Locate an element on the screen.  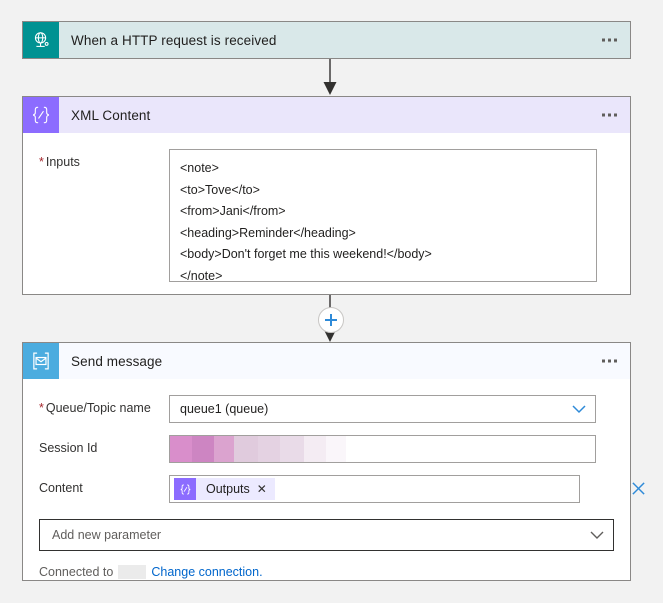
outputs-token-chip: Outputs ✕ is located at coordinates (224, 489).